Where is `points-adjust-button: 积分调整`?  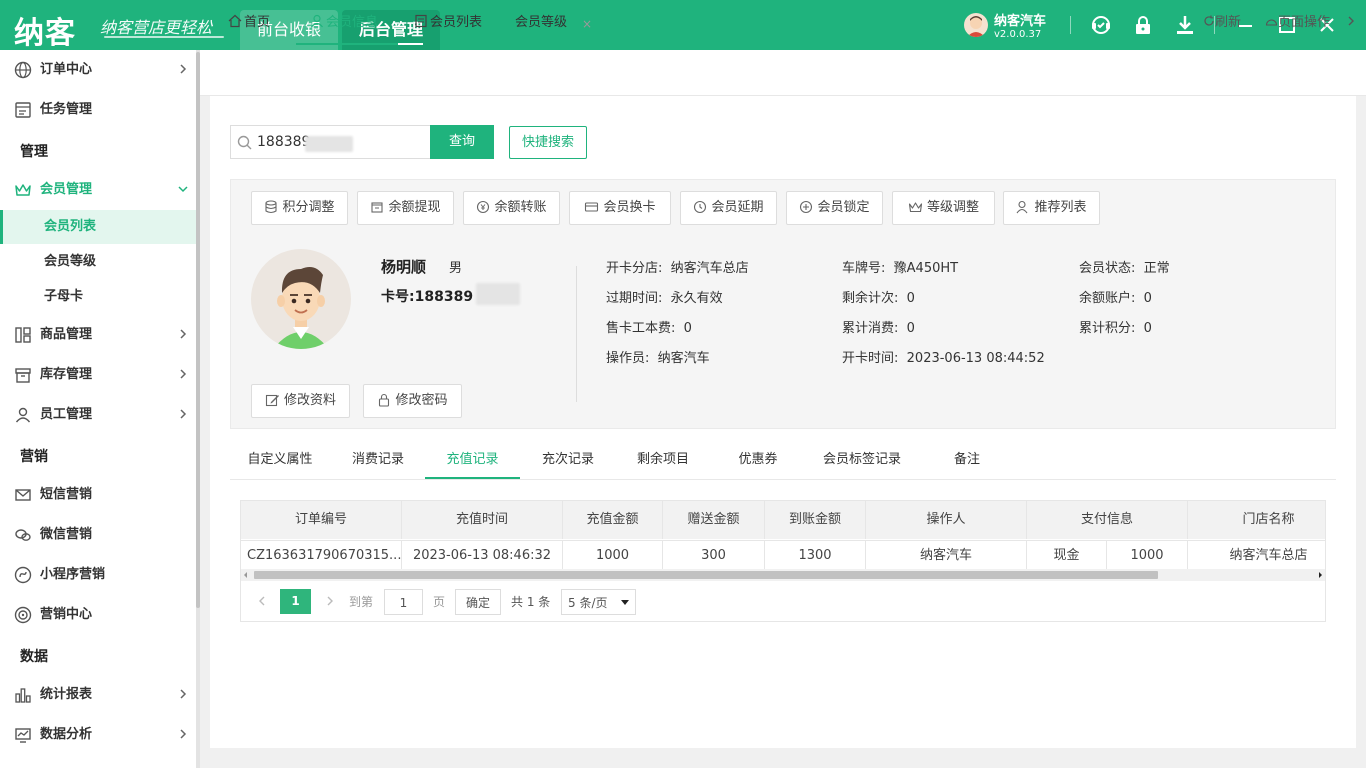 points-adjust-button: 积分调整 is located at coordinates (299, 208).